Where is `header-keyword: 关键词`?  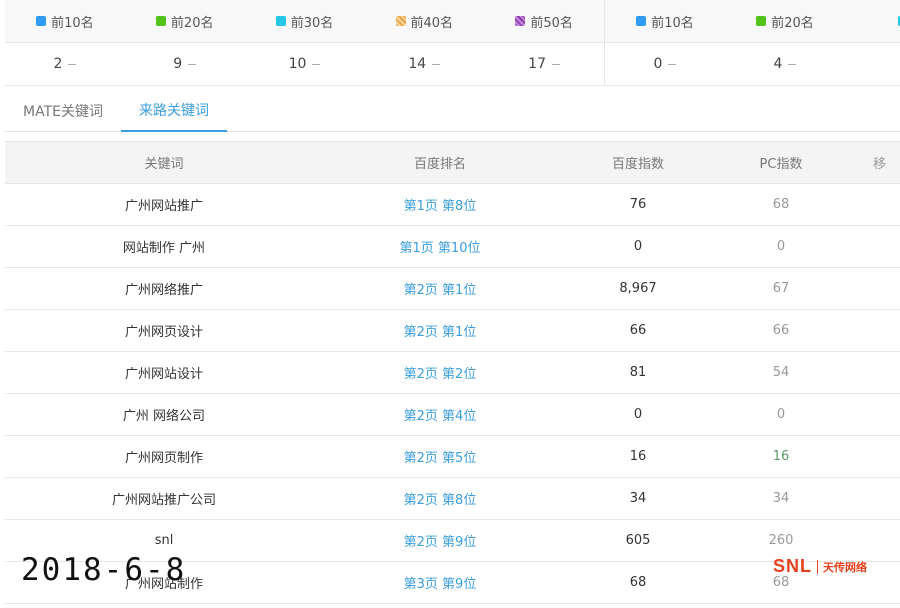
header-keyword: 关键词 is located at coordinates (164, 162).